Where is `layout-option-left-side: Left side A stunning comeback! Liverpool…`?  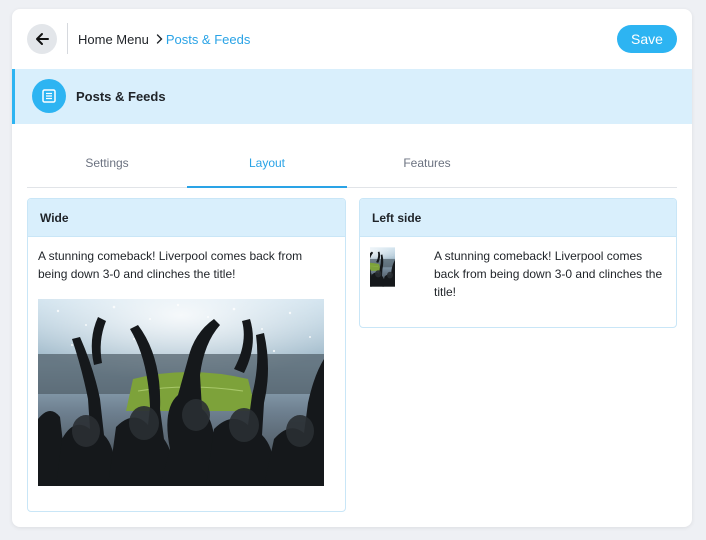
layout-option-left-side: Left side A stunning comeback! Liverpool… is located at coordinates (518, 263).